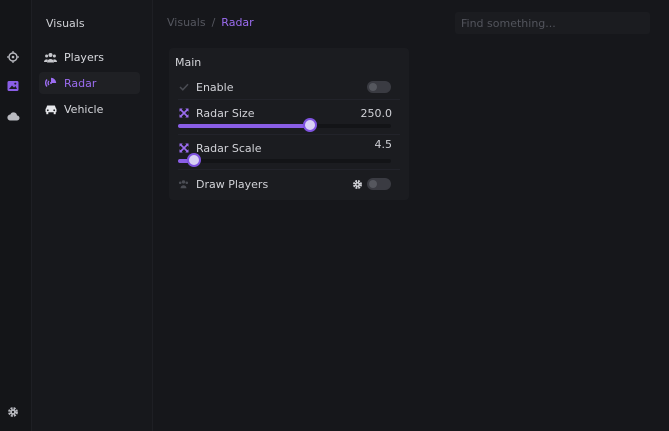 This screenshot has height=431, width=669. Describe the element at coordinates (379, 184) in the screenshot. I see `draw-players-toggle` at that location.